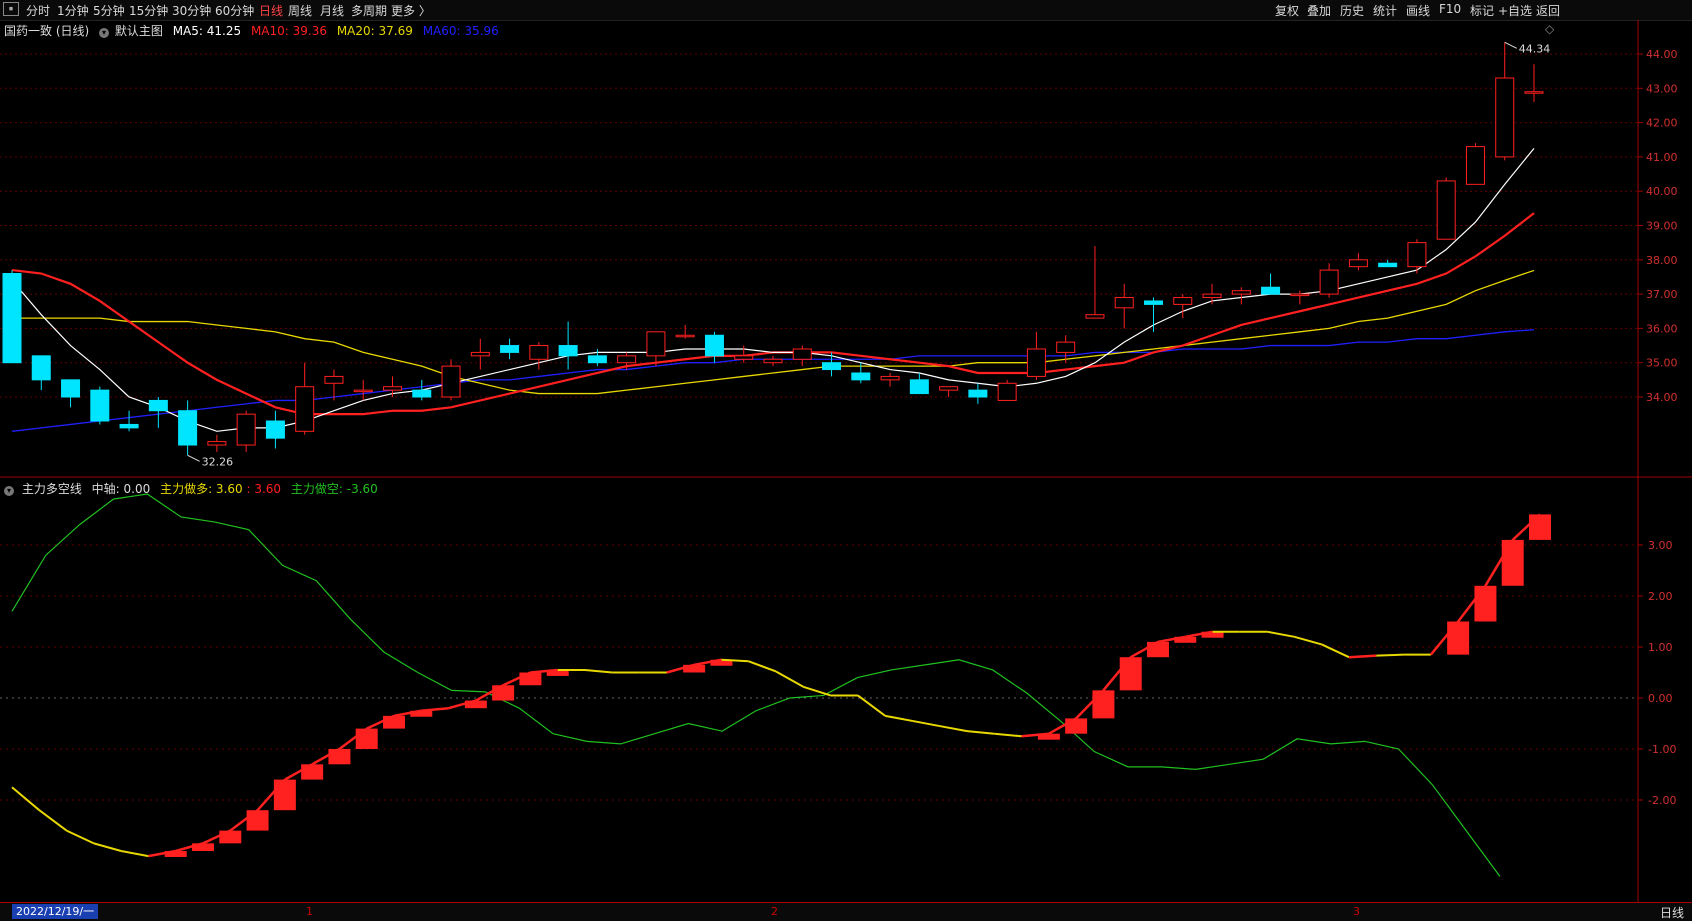  What do you see at coordinates (1660, 647) in the screenshot?
I see `indicator-tick-label: 1.00` at bounding box center [1660, 647].